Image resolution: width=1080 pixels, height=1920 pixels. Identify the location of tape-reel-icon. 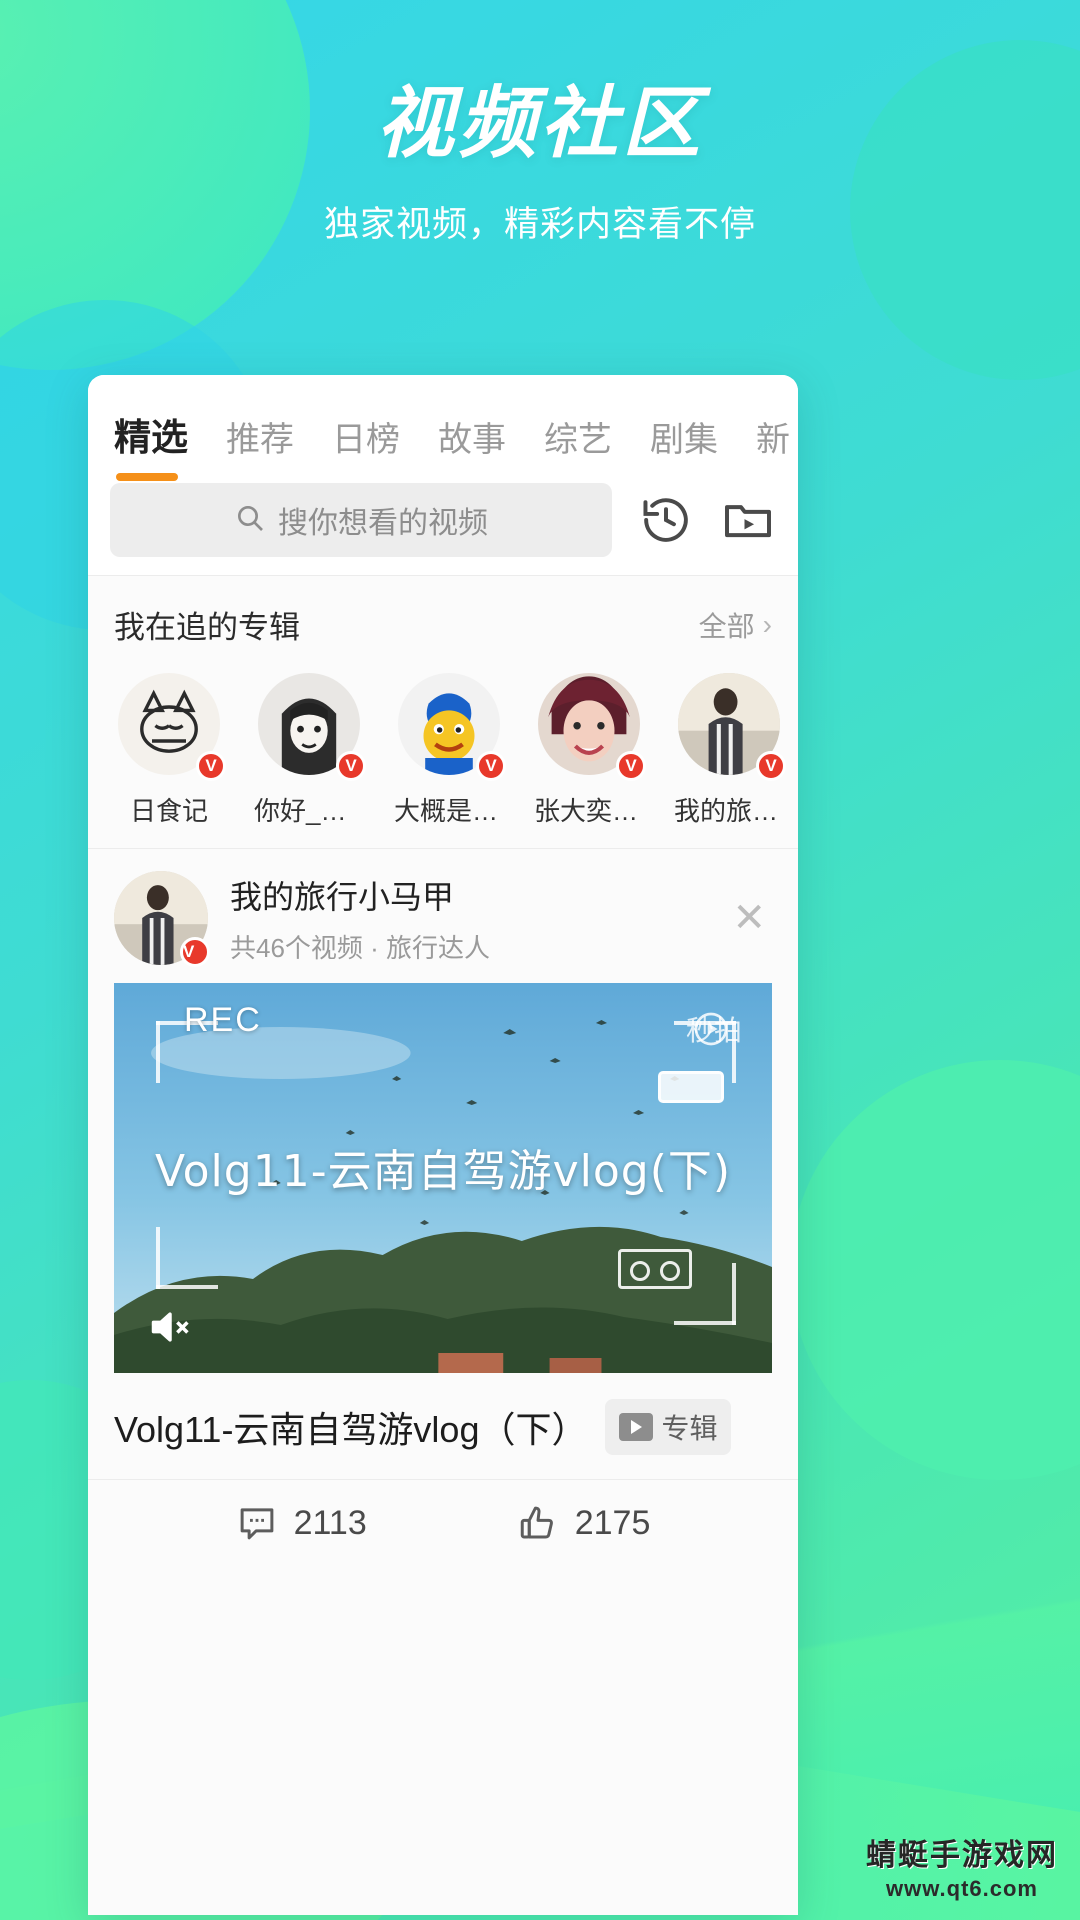
(655, 1269).